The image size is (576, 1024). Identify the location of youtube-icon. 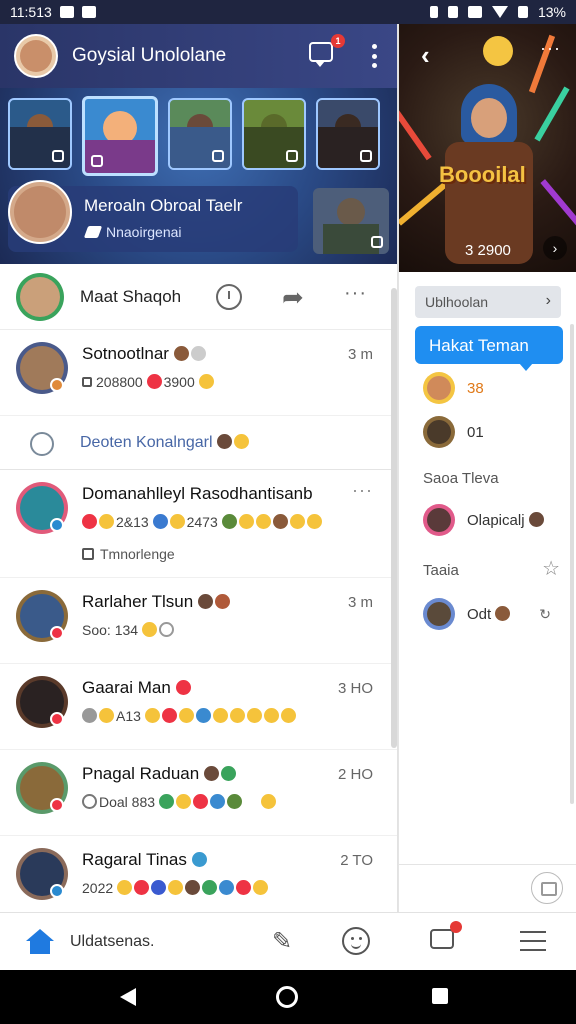
(88, 12).